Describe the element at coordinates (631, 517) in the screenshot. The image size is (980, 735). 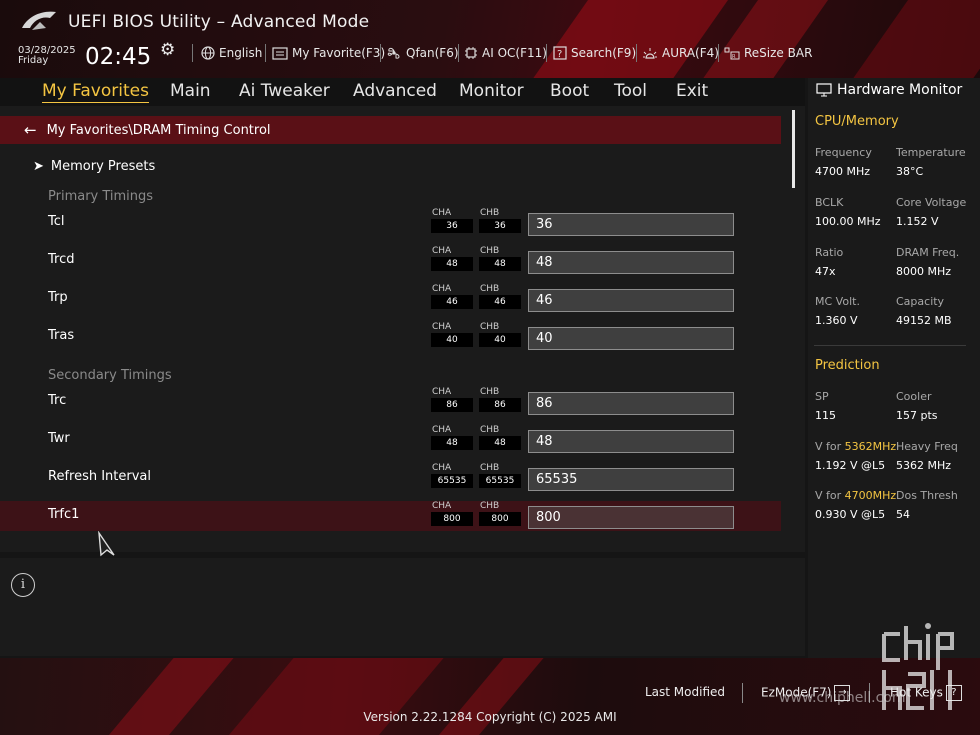
I see `timing-value-input: 800` at that location.